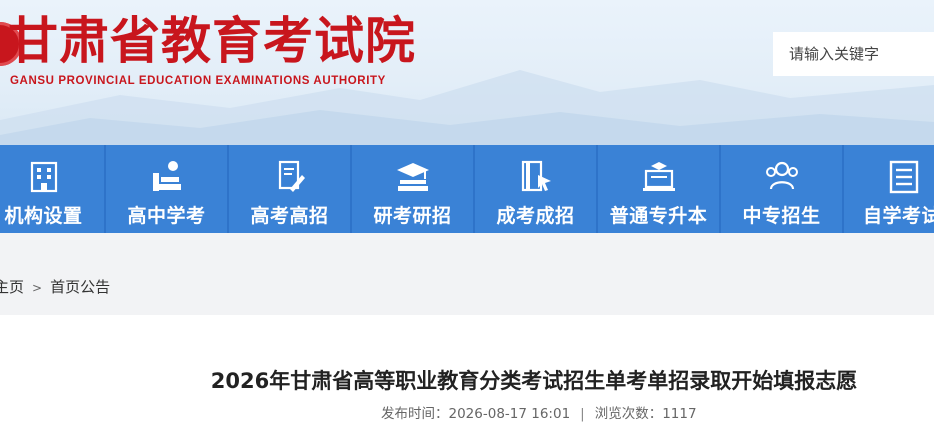 Image resolution: width=934 pixels, height=429 pixels. I want to click on nav-item-gaokao: 高考高招, so click(289, 189).